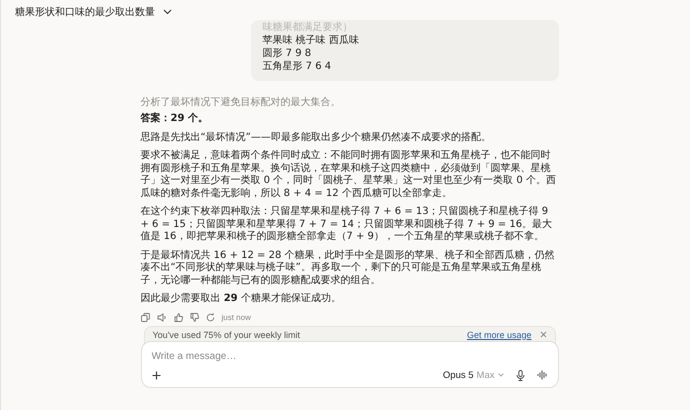 The height and width of the screenshot is (410, 690). What do you see at coordinates (194, 317) in the screenshot?
I see `thumbs-down-icon` at bounding box center [194, 317].